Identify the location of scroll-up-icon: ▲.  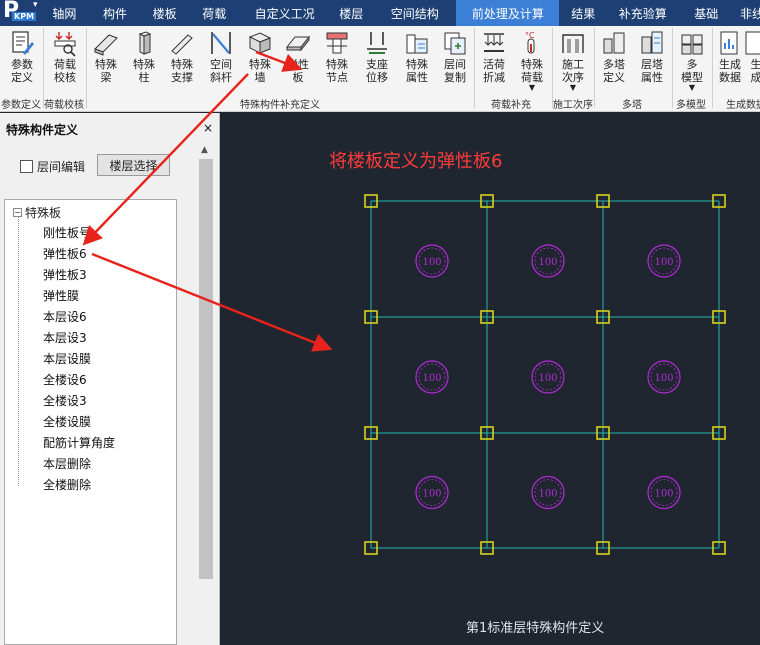
(204, 150).